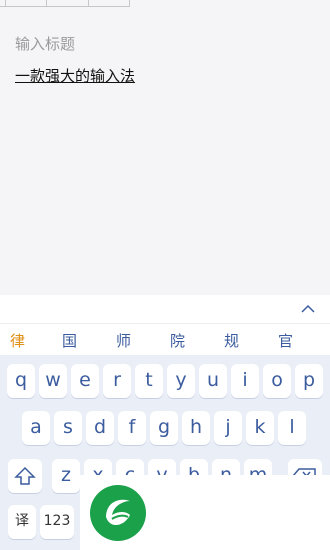 The width and height of the screenshot is (330, 550). What do you see at coordinates (68, 428) in the screenshot?
I see `key-s: s` at bounding box center [68, 428].